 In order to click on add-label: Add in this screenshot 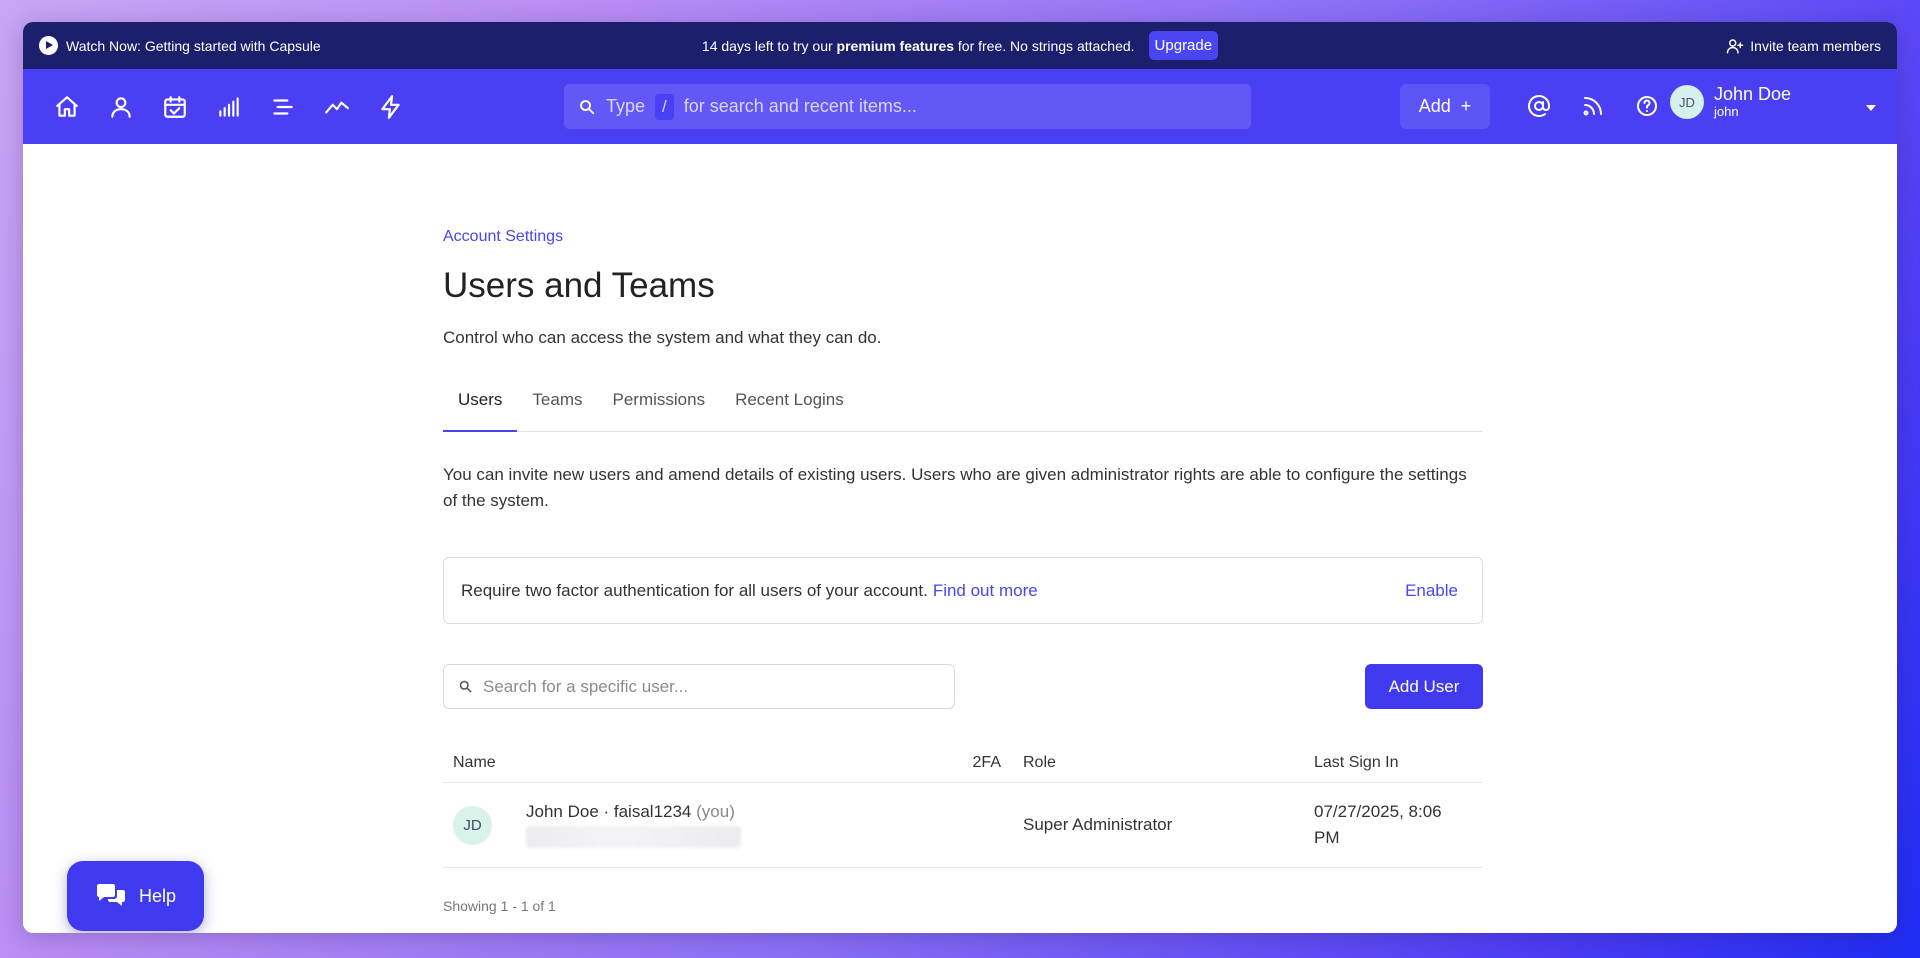, I will do `click(1434, 106)`.